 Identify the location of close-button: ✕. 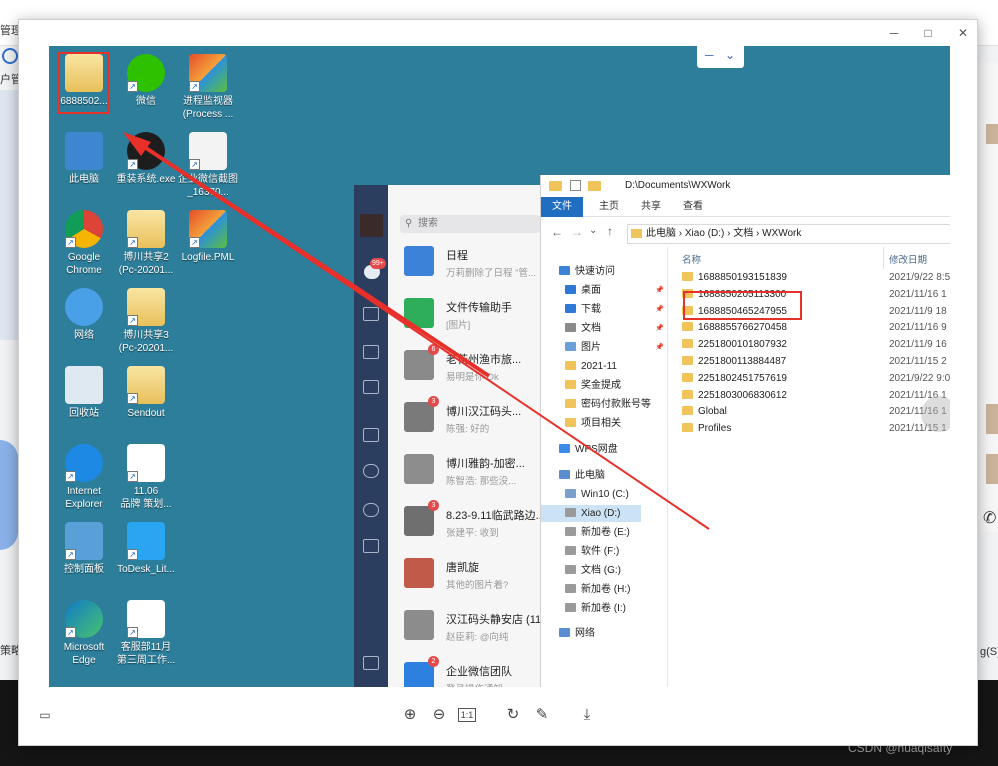
(963, 33).